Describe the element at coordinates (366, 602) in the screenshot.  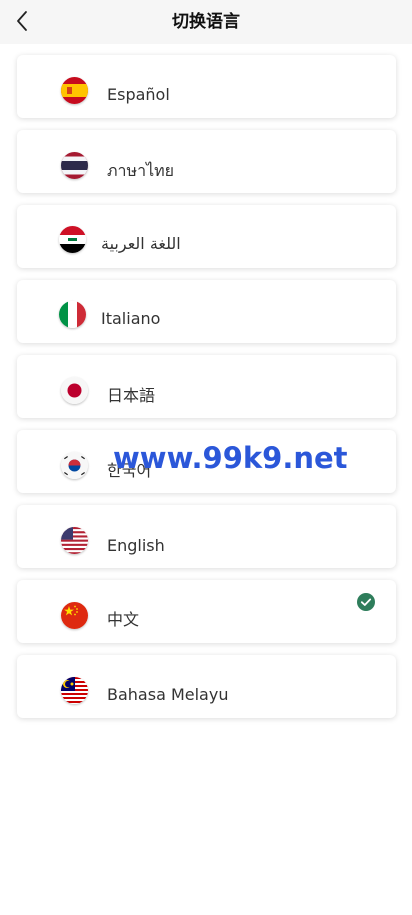
I see `checkmark-icon` at that location.